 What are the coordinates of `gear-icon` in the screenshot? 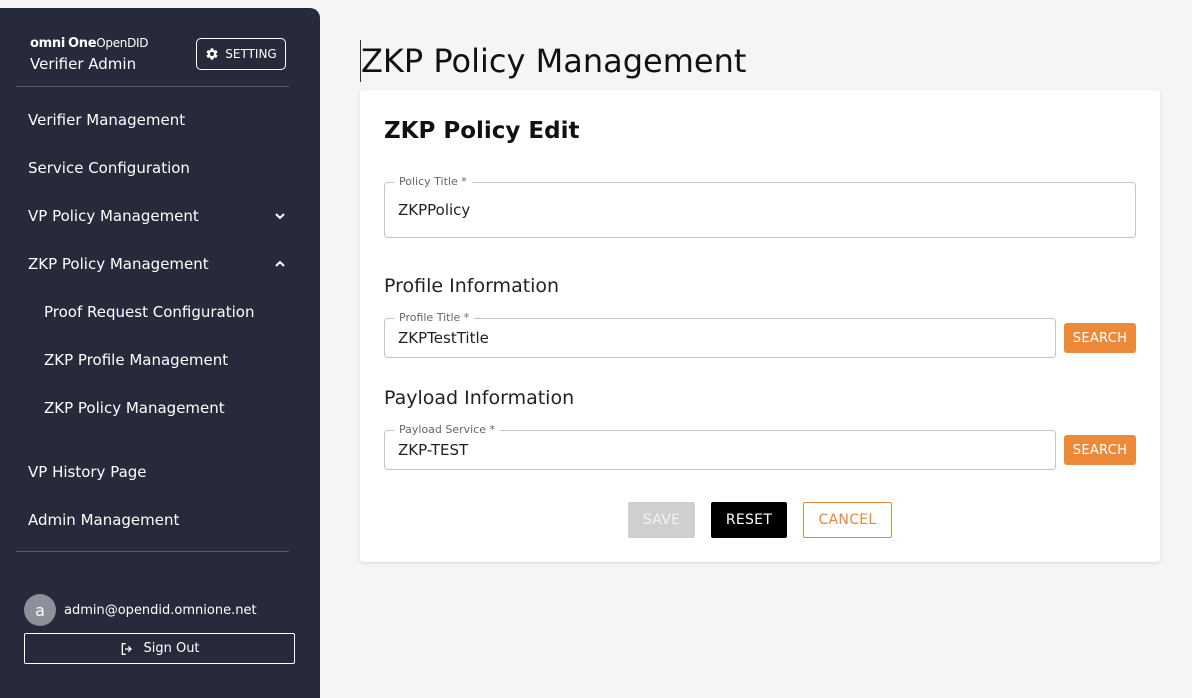 It's located at (212, 54).